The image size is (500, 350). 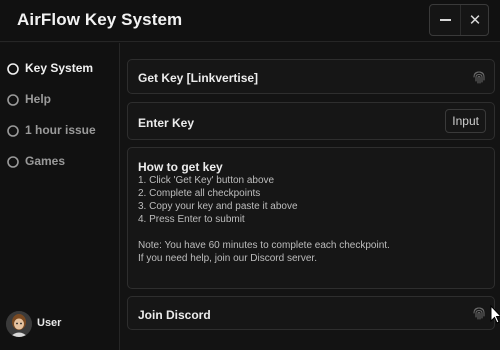 What do you see at coordinates (19, 324) in the screenshot?
I see `avatar-icon` at bounding box center [19, 324].